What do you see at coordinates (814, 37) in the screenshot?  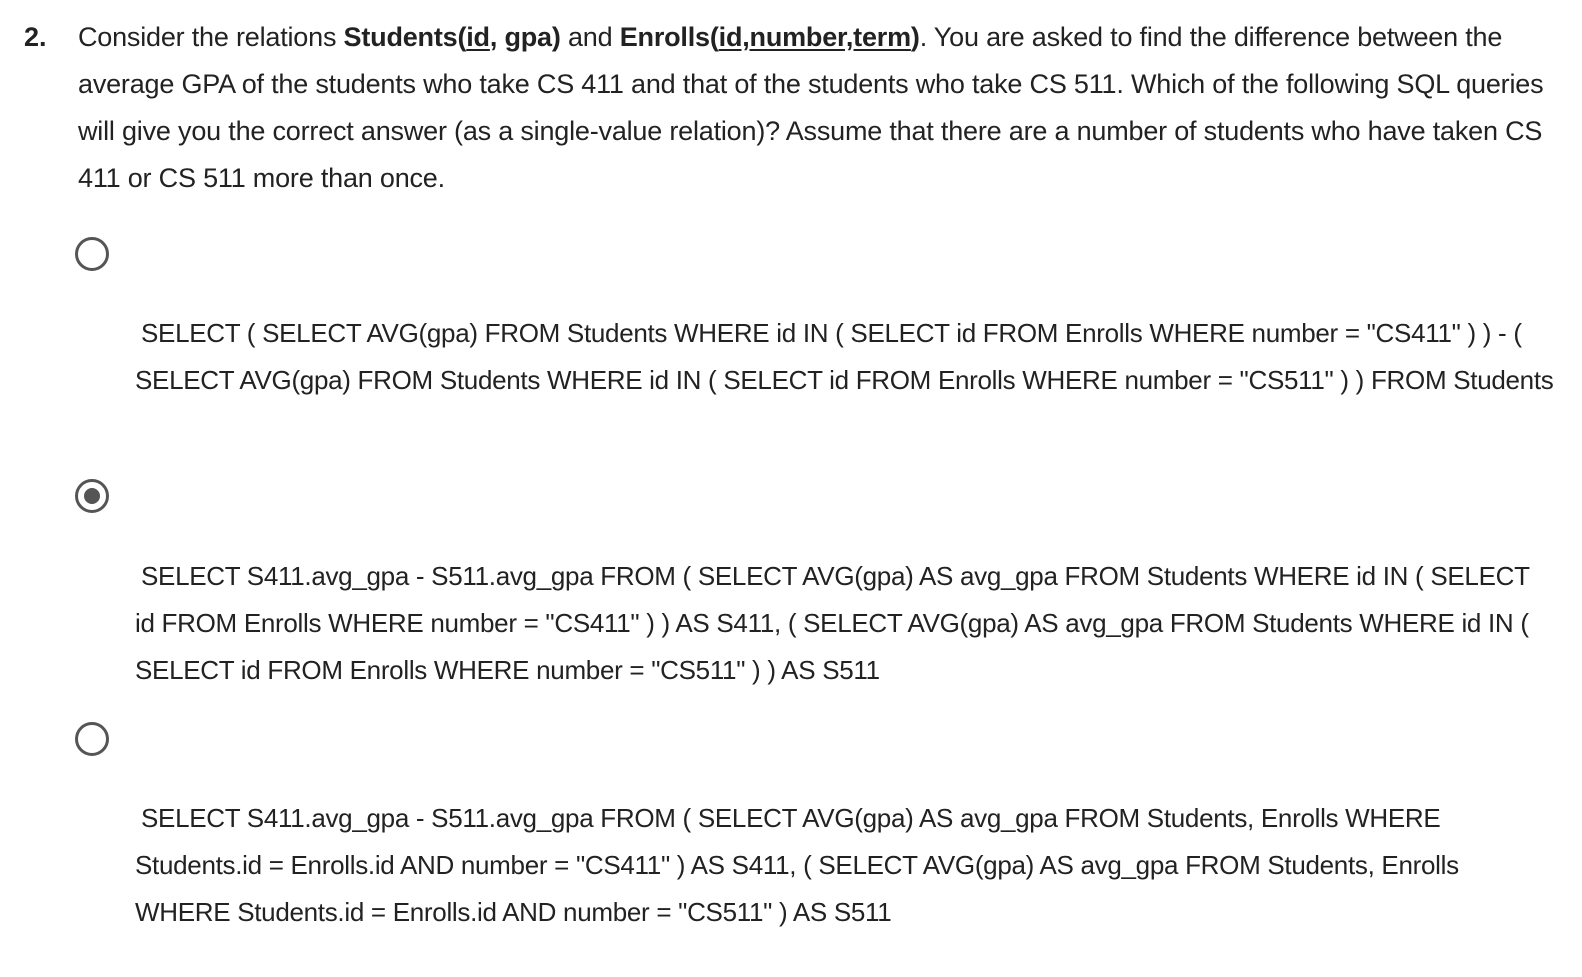 I see `enrolls-key: id,number,term` at bounding box center [814, 37].